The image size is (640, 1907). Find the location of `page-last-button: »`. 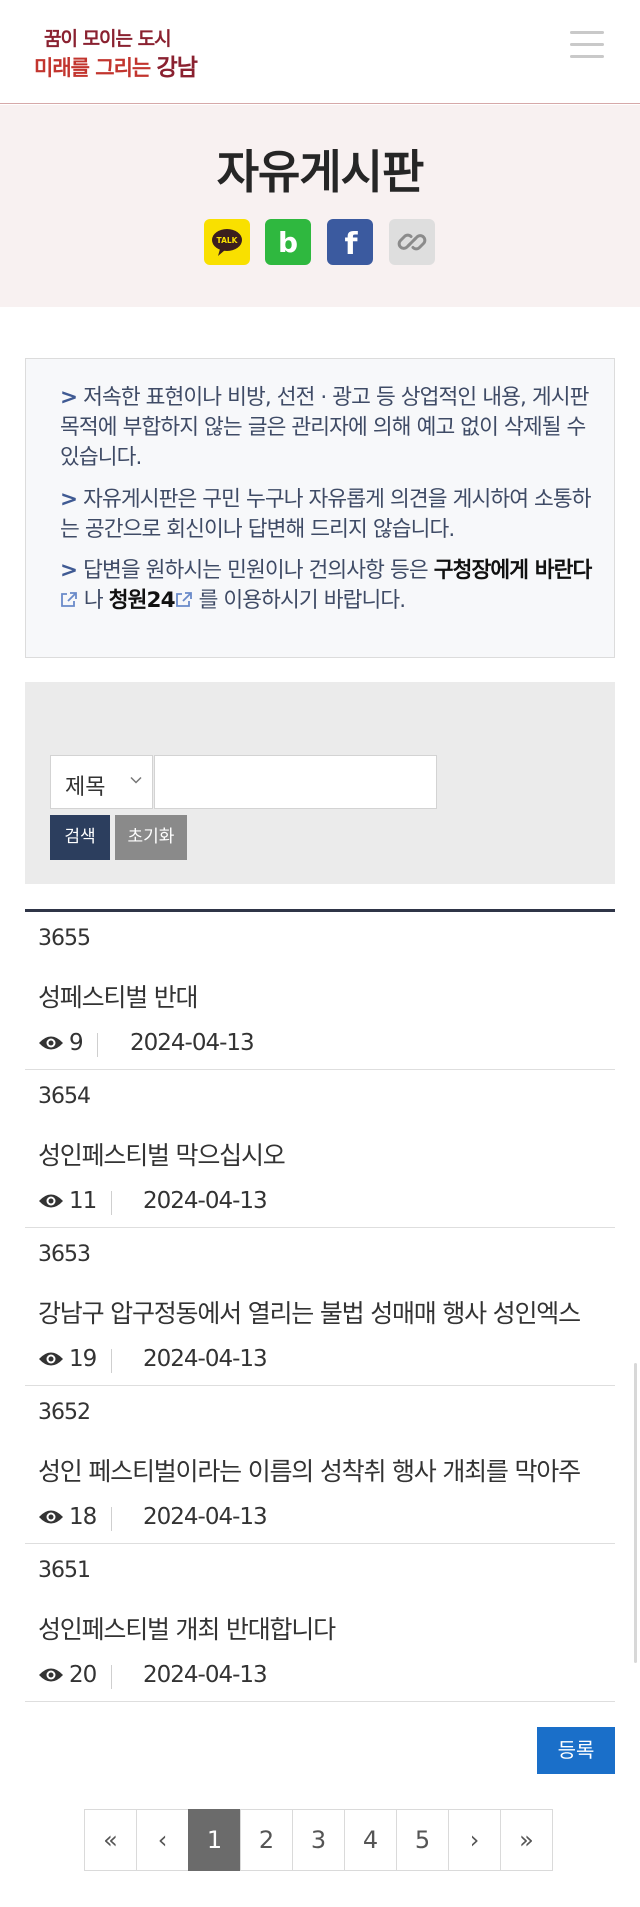

page-last-button: » is located at coordinates (526, 1840).